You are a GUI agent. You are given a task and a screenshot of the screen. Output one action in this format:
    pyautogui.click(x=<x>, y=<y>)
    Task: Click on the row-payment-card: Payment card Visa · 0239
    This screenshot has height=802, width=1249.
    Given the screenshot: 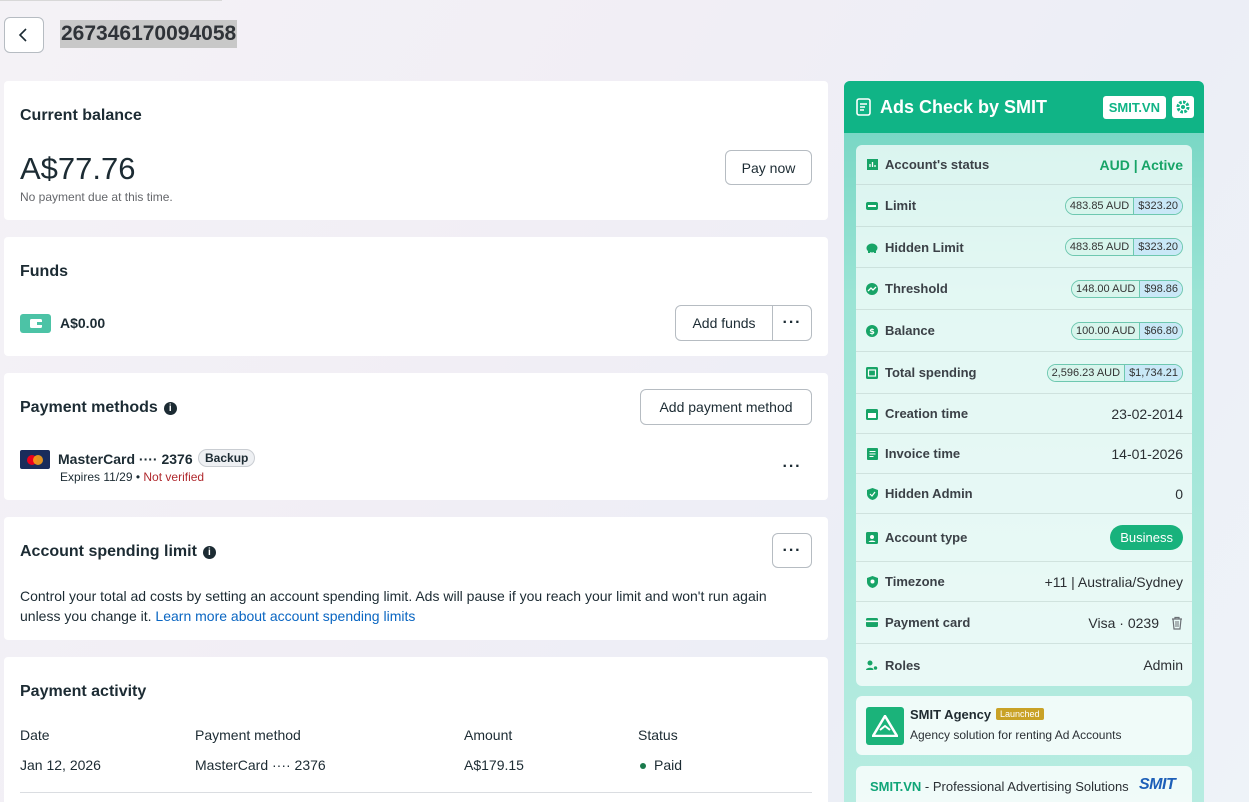 What is the action you would take?
    pyautogui.click(x=1024, y=623)
    